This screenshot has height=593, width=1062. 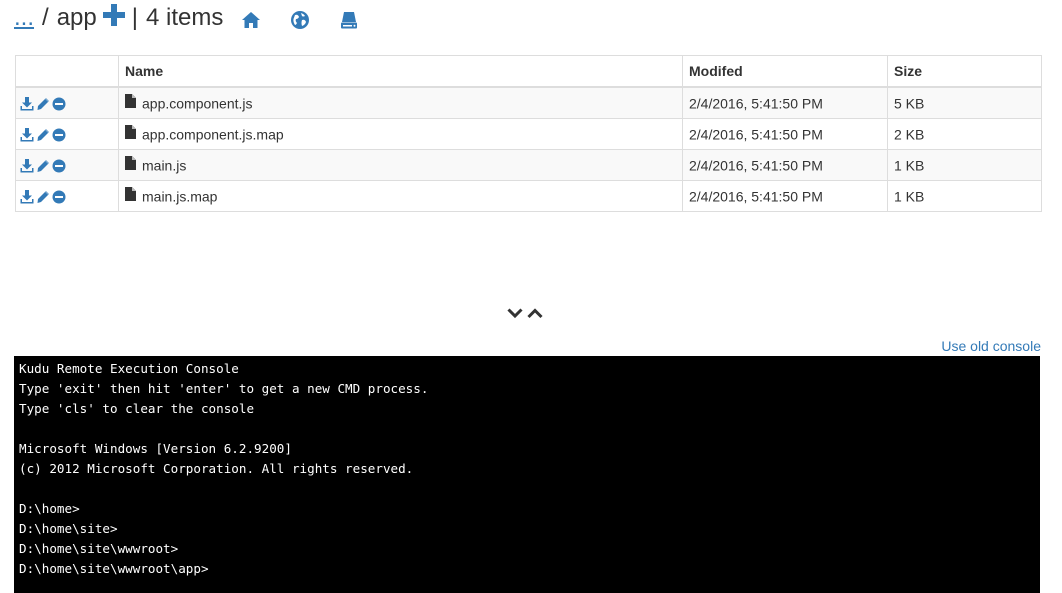 I want to click on name-cell: main.js, so click(x=400, y=165).